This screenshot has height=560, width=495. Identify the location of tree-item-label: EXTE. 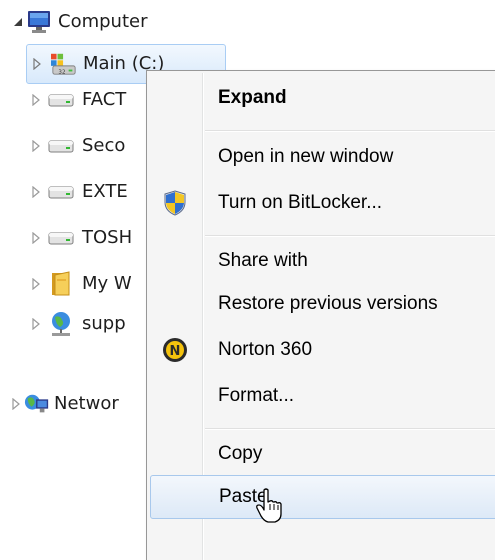
(105, 191).